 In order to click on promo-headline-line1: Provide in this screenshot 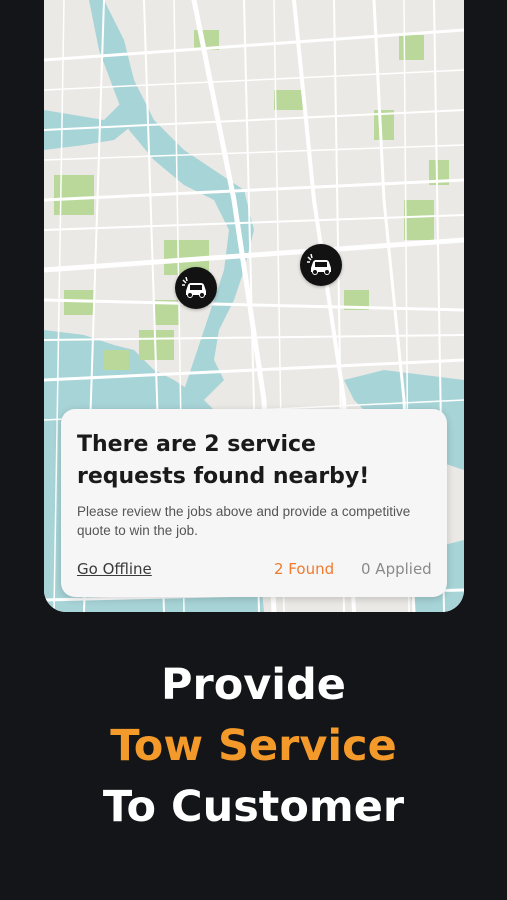, I will do `click(253, 685)`.